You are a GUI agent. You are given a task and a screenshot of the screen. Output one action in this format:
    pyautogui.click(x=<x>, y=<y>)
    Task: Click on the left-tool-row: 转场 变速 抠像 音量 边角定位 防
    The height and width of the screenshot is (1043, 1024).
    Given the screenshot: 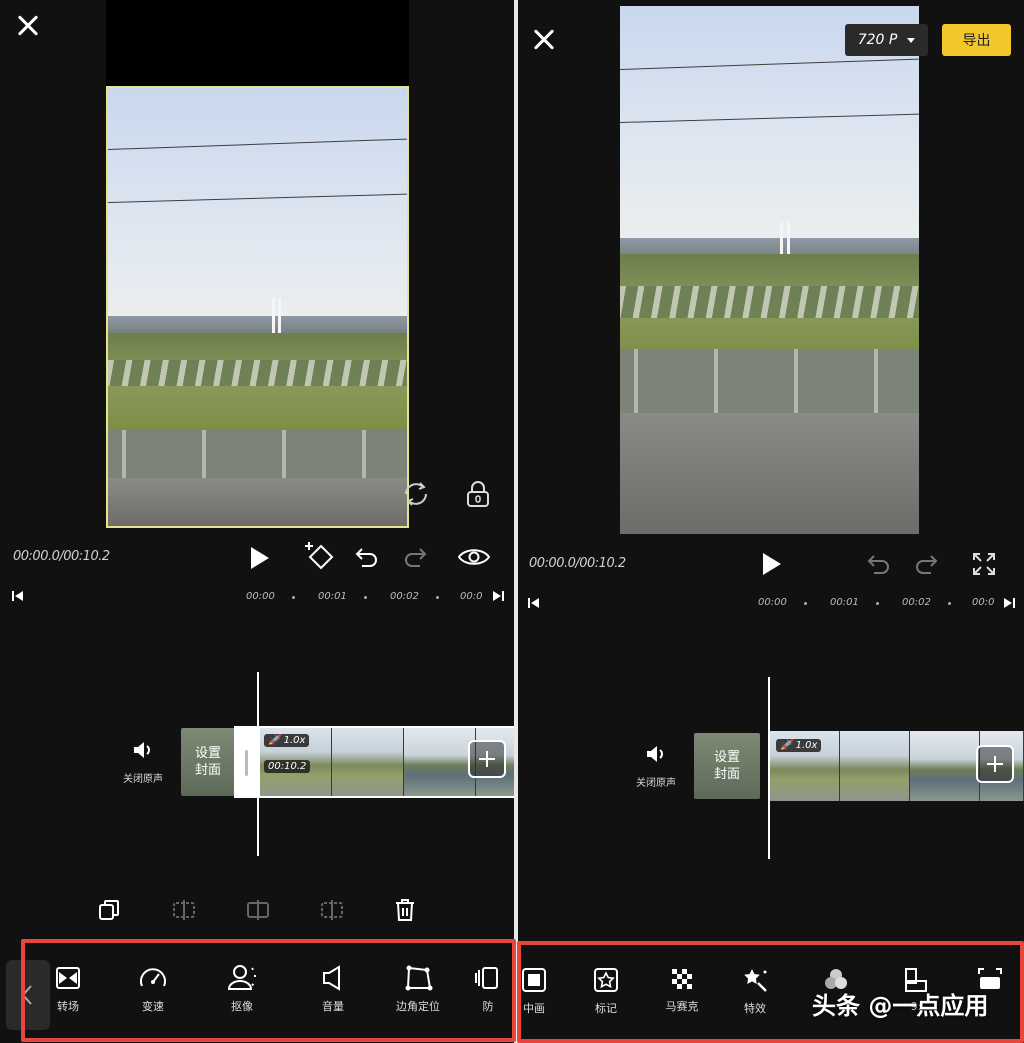 What is the action you would take?
    pyautogui.click(x=258, y=997)
    